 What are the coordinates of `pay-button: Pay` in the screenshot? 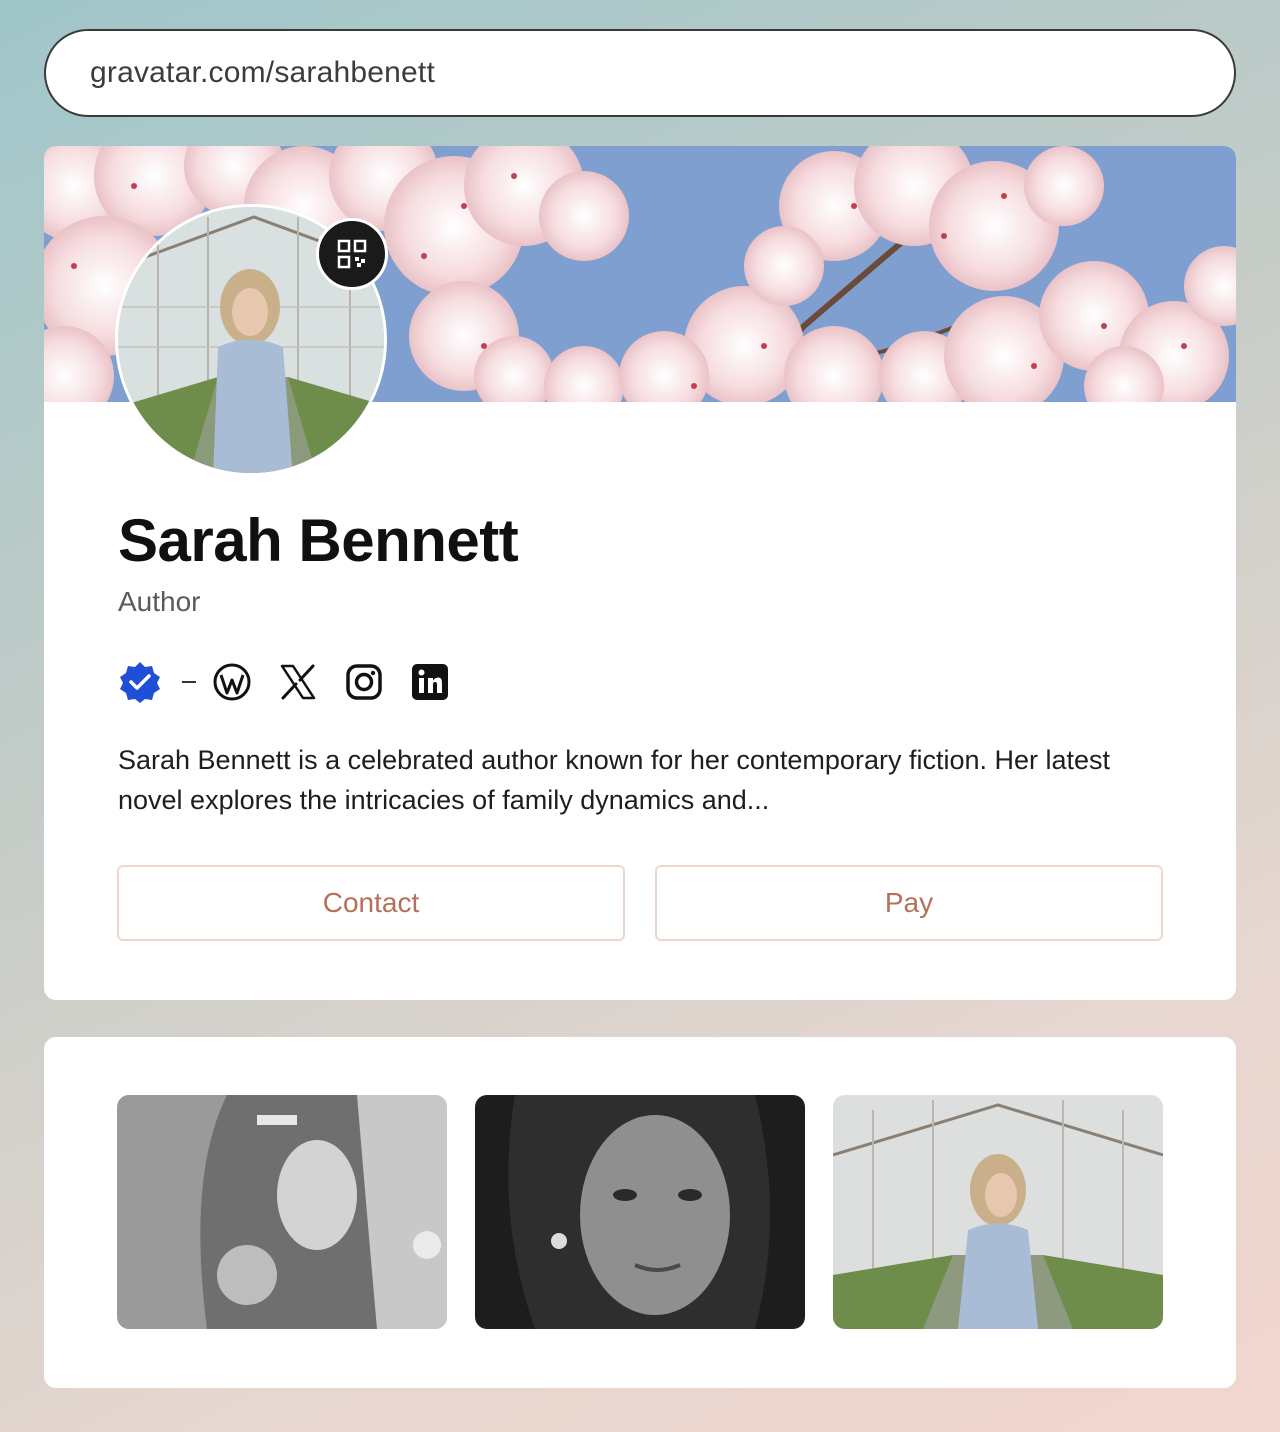 It's located at (909, 903).